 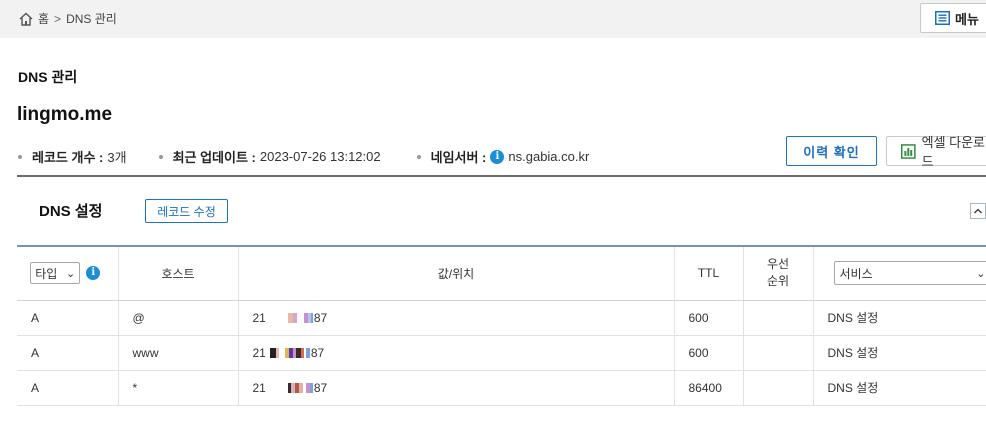 I want to click on collapse-button, so click(x=978, y=211).